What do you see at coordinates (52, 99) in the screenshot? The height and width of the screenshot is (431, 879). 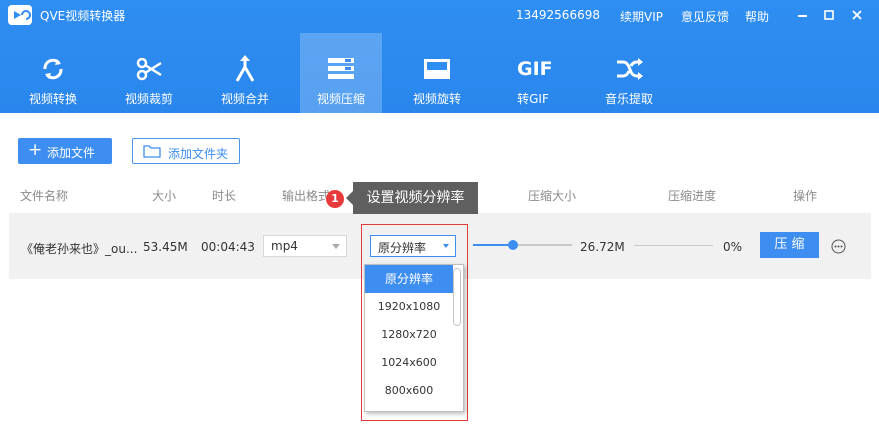 I see `tab-label: 视频转换` at bounding box center [52, 99].